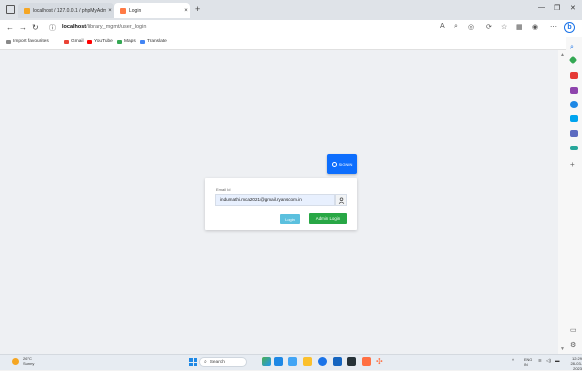 The width and height of the screenshot is (582, 371). What do you see at coordinates (152, 10) in the screenshot?
I see `tab-login: Login ×` at bounding box center [152, 10].